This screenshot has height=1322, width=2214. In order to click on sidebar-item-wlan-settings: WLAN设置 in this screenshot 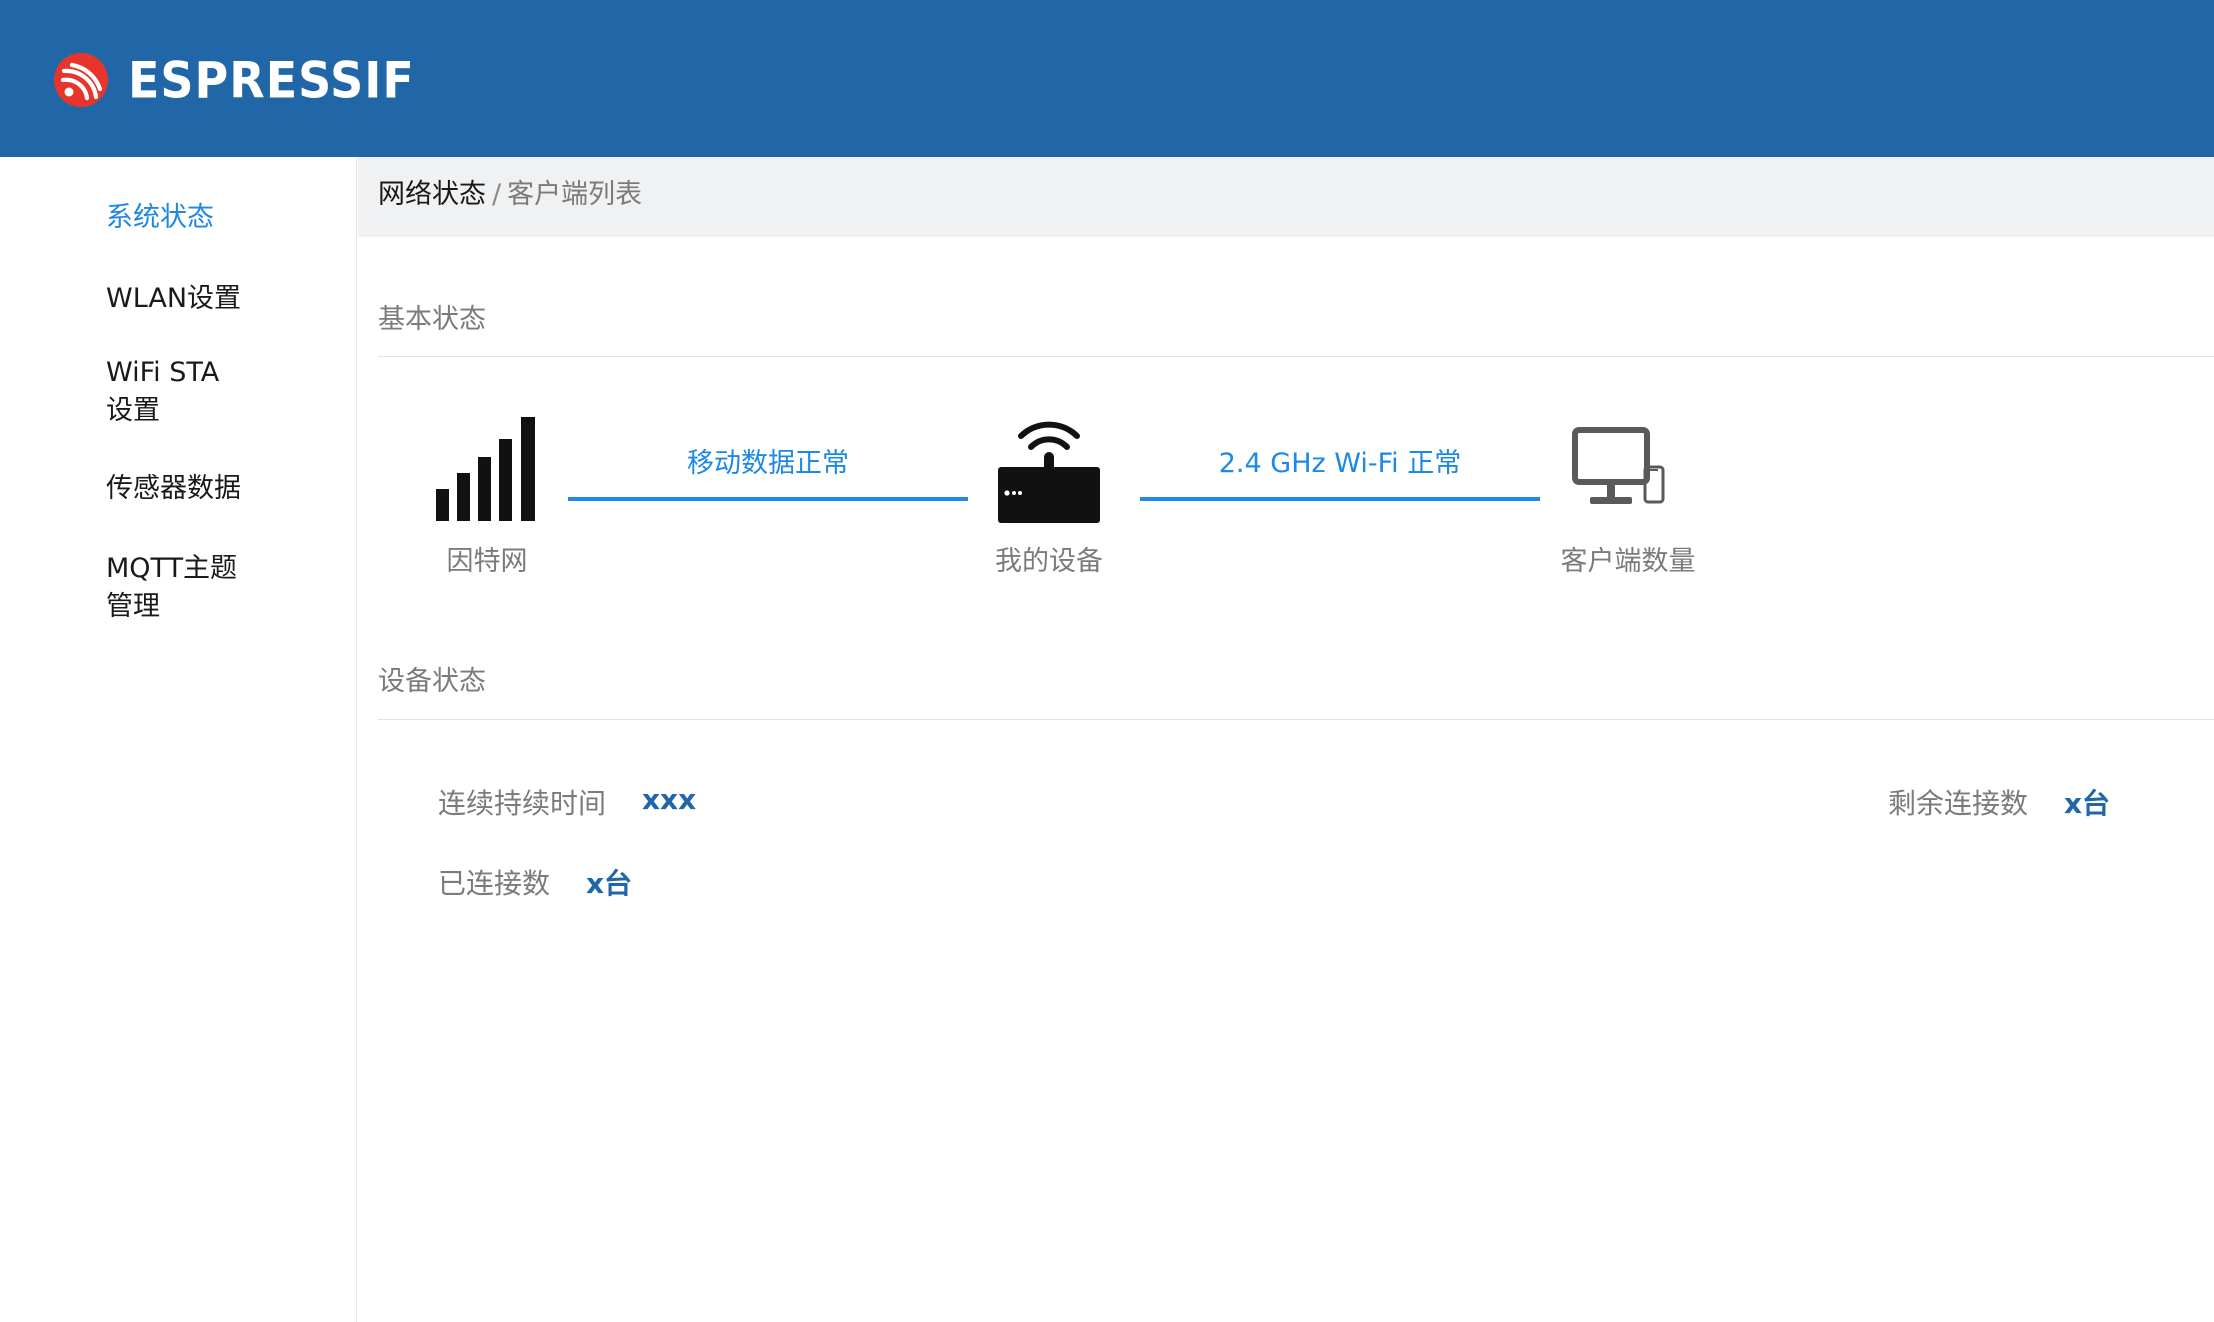, I will do `click(216, 299)`.